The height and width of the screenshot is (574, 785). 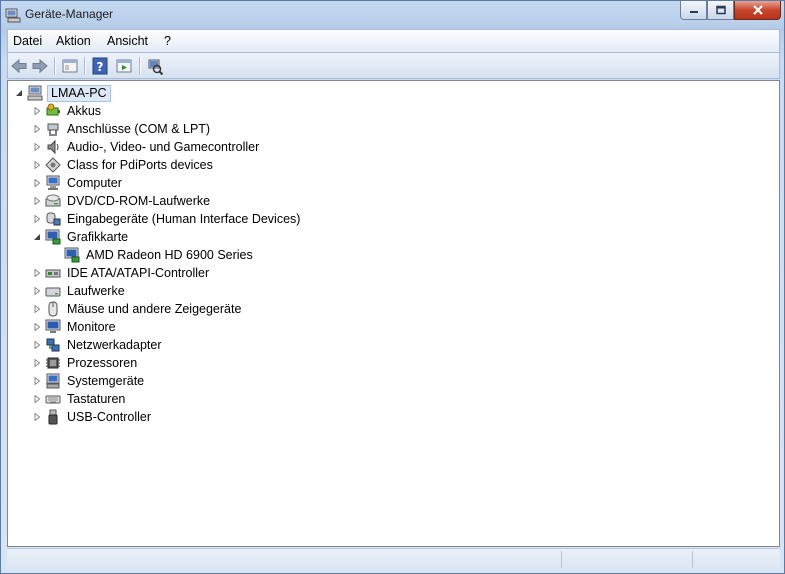 What do you see at coordinates (53, 381) in the screenshot?
I see `system-devices-icon` at bounding box center [53, 381].